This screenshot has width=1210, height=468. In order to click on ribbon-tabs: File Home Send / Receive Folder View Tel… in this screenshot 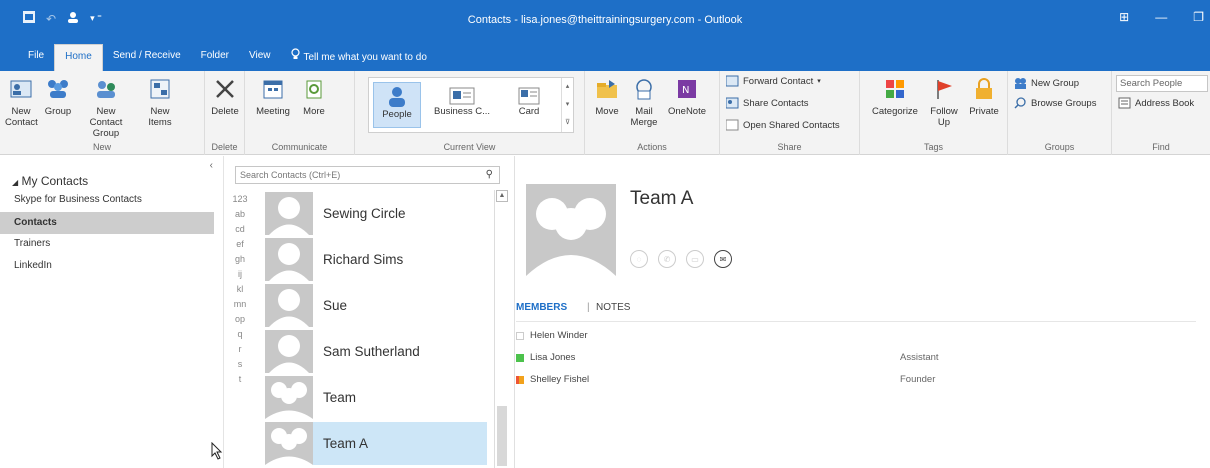, I will do `click(605, 57)`.